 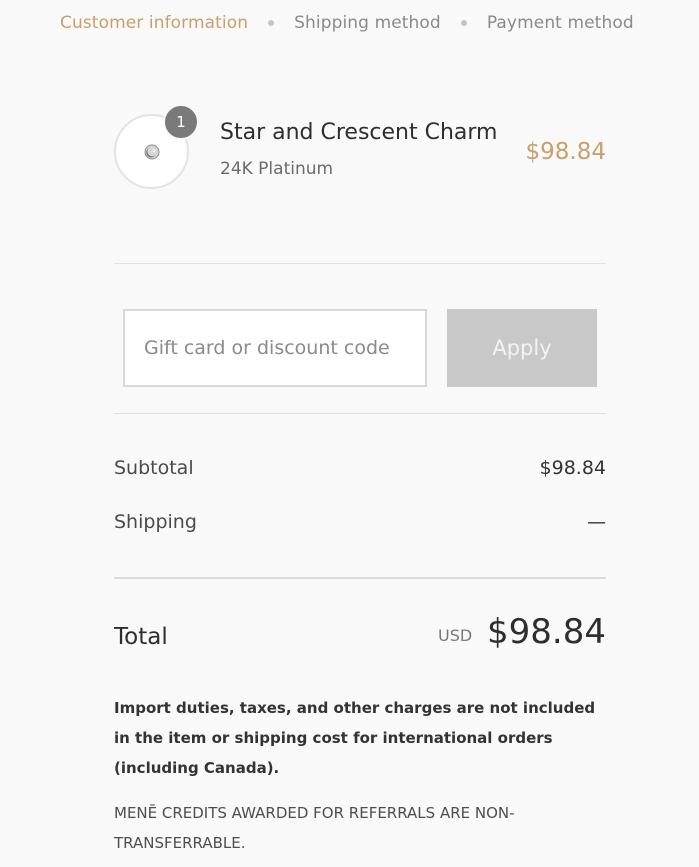 What do you see at coordinates (155, 522) in the screenshot?
I see `shipping-label: Shipping` at bounding box center [155, 522].